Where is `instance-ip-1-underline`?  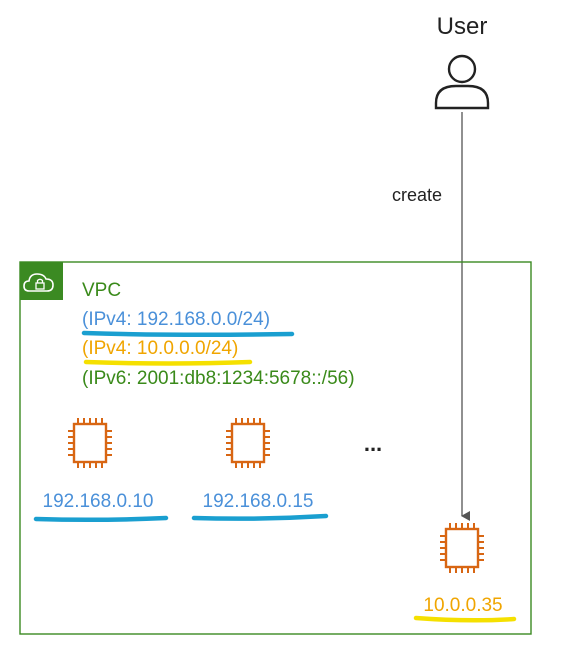 instance-ip-1-underline is located at coordinates (101, 519).